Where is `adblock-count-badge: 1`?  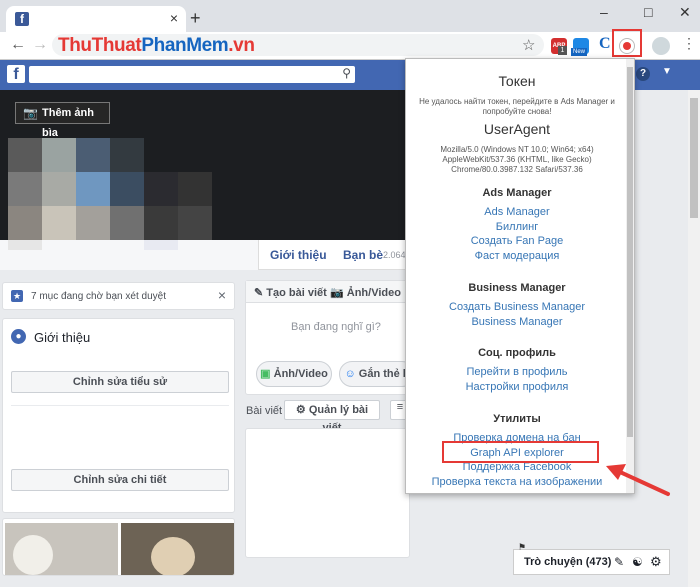
adblock-count-badge: 1 is located at coordinates (562, 50).